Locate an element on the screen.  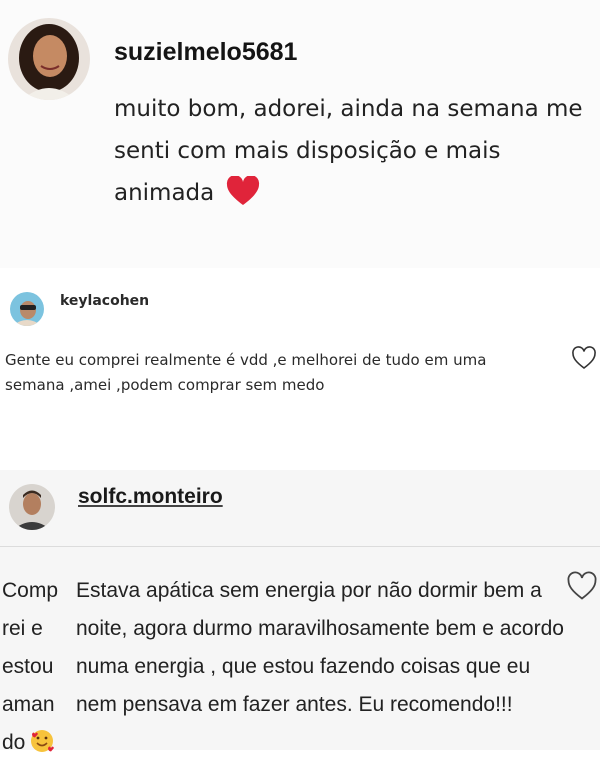
fragment-line: rei e is located at coordinates (22, 628).